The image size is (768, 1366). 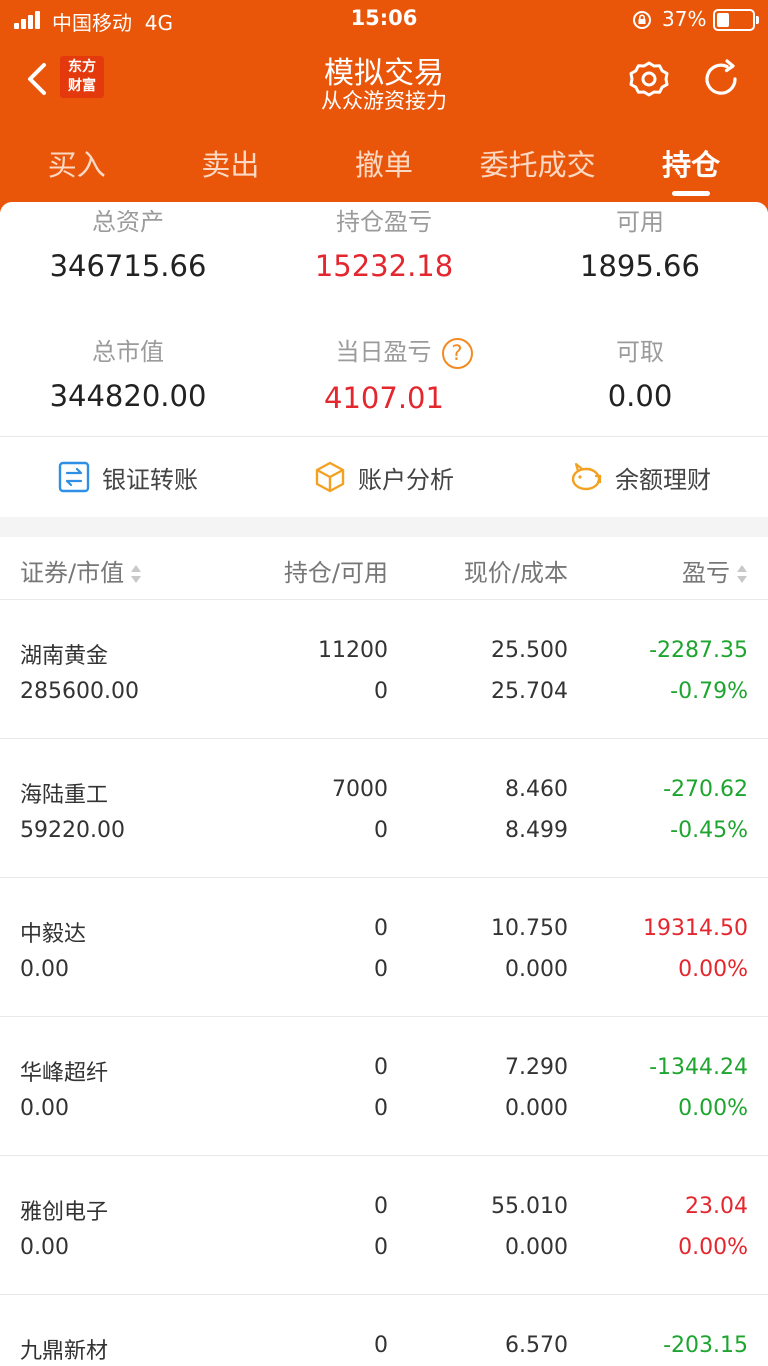 What do you see at coordinates (538, 166) in the screenshot?
I see `tab-orders: 委托成交` at bounding box center [538, 166].